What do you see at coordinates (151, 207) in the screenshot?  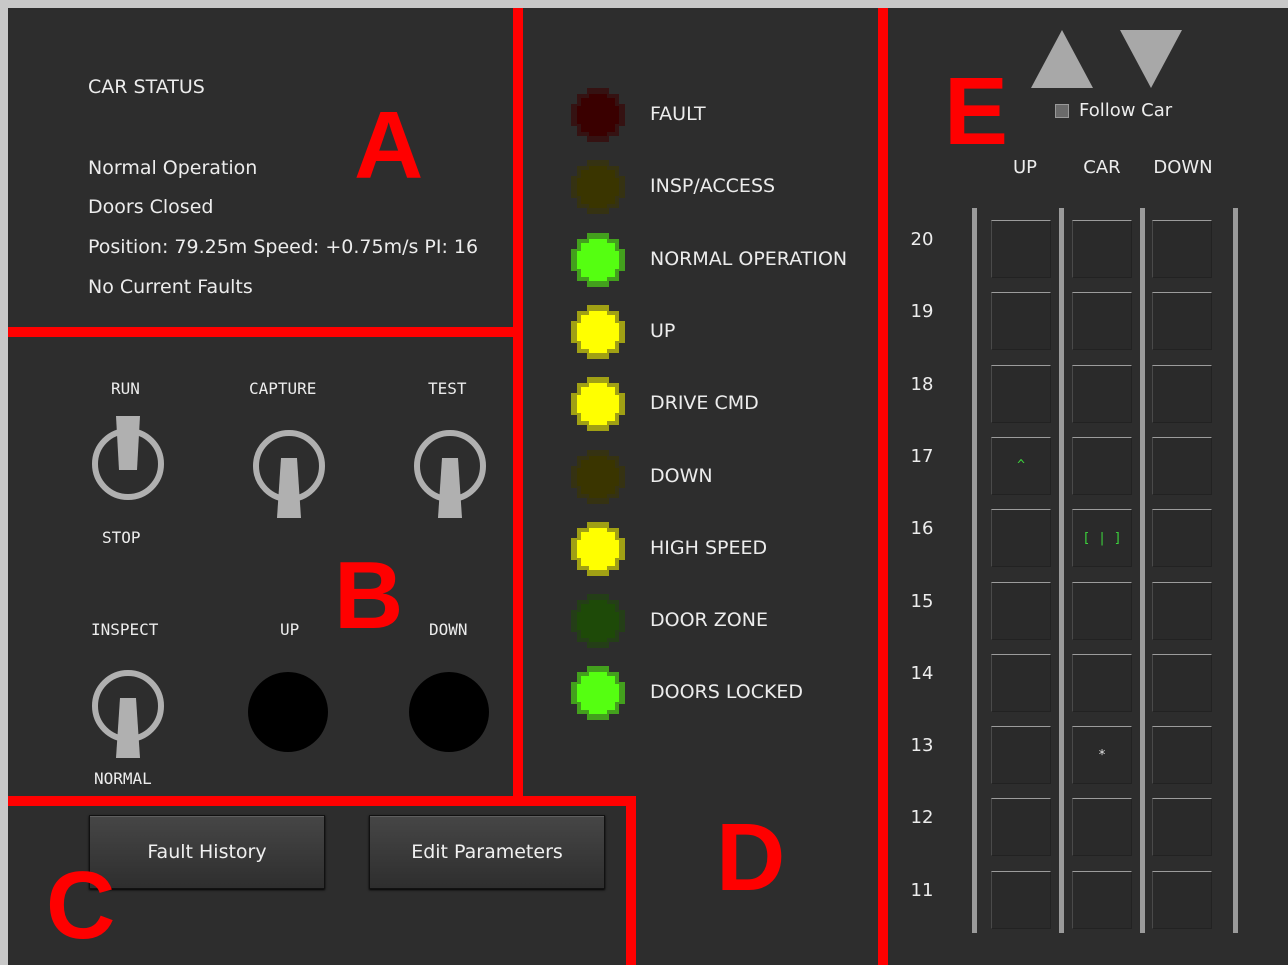 I see `status-doors: Doors Closed` at bounding box center [151, 207].